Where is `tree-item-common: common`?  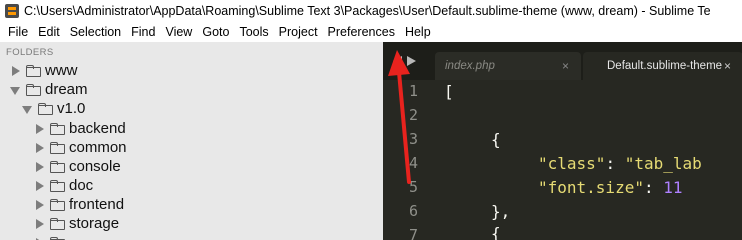
tree-item-common: common is located at coordinates (80, 147).